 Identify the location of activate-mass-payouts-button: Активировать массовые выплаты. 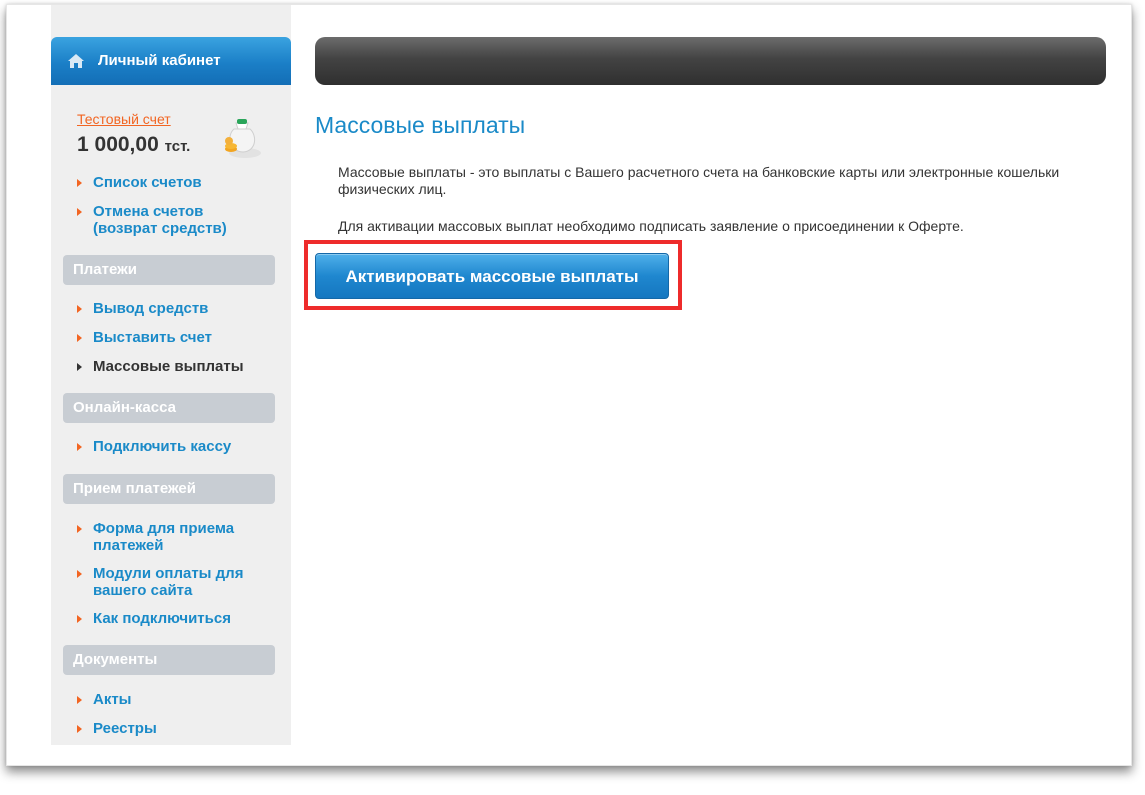
(492, 276).